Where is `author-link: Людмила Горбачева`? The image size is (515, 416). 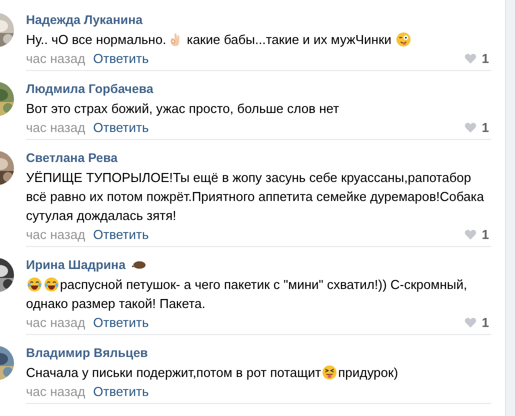
author-link: Людмила Горбачева is located at coordinates (90, 89).